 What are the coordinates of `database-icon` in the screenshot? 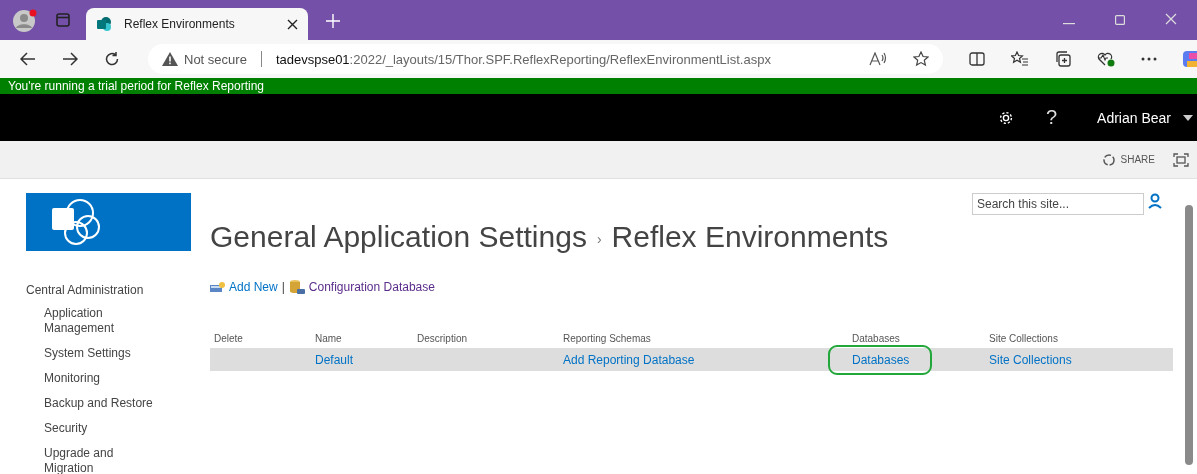 It's located at (296, 287).